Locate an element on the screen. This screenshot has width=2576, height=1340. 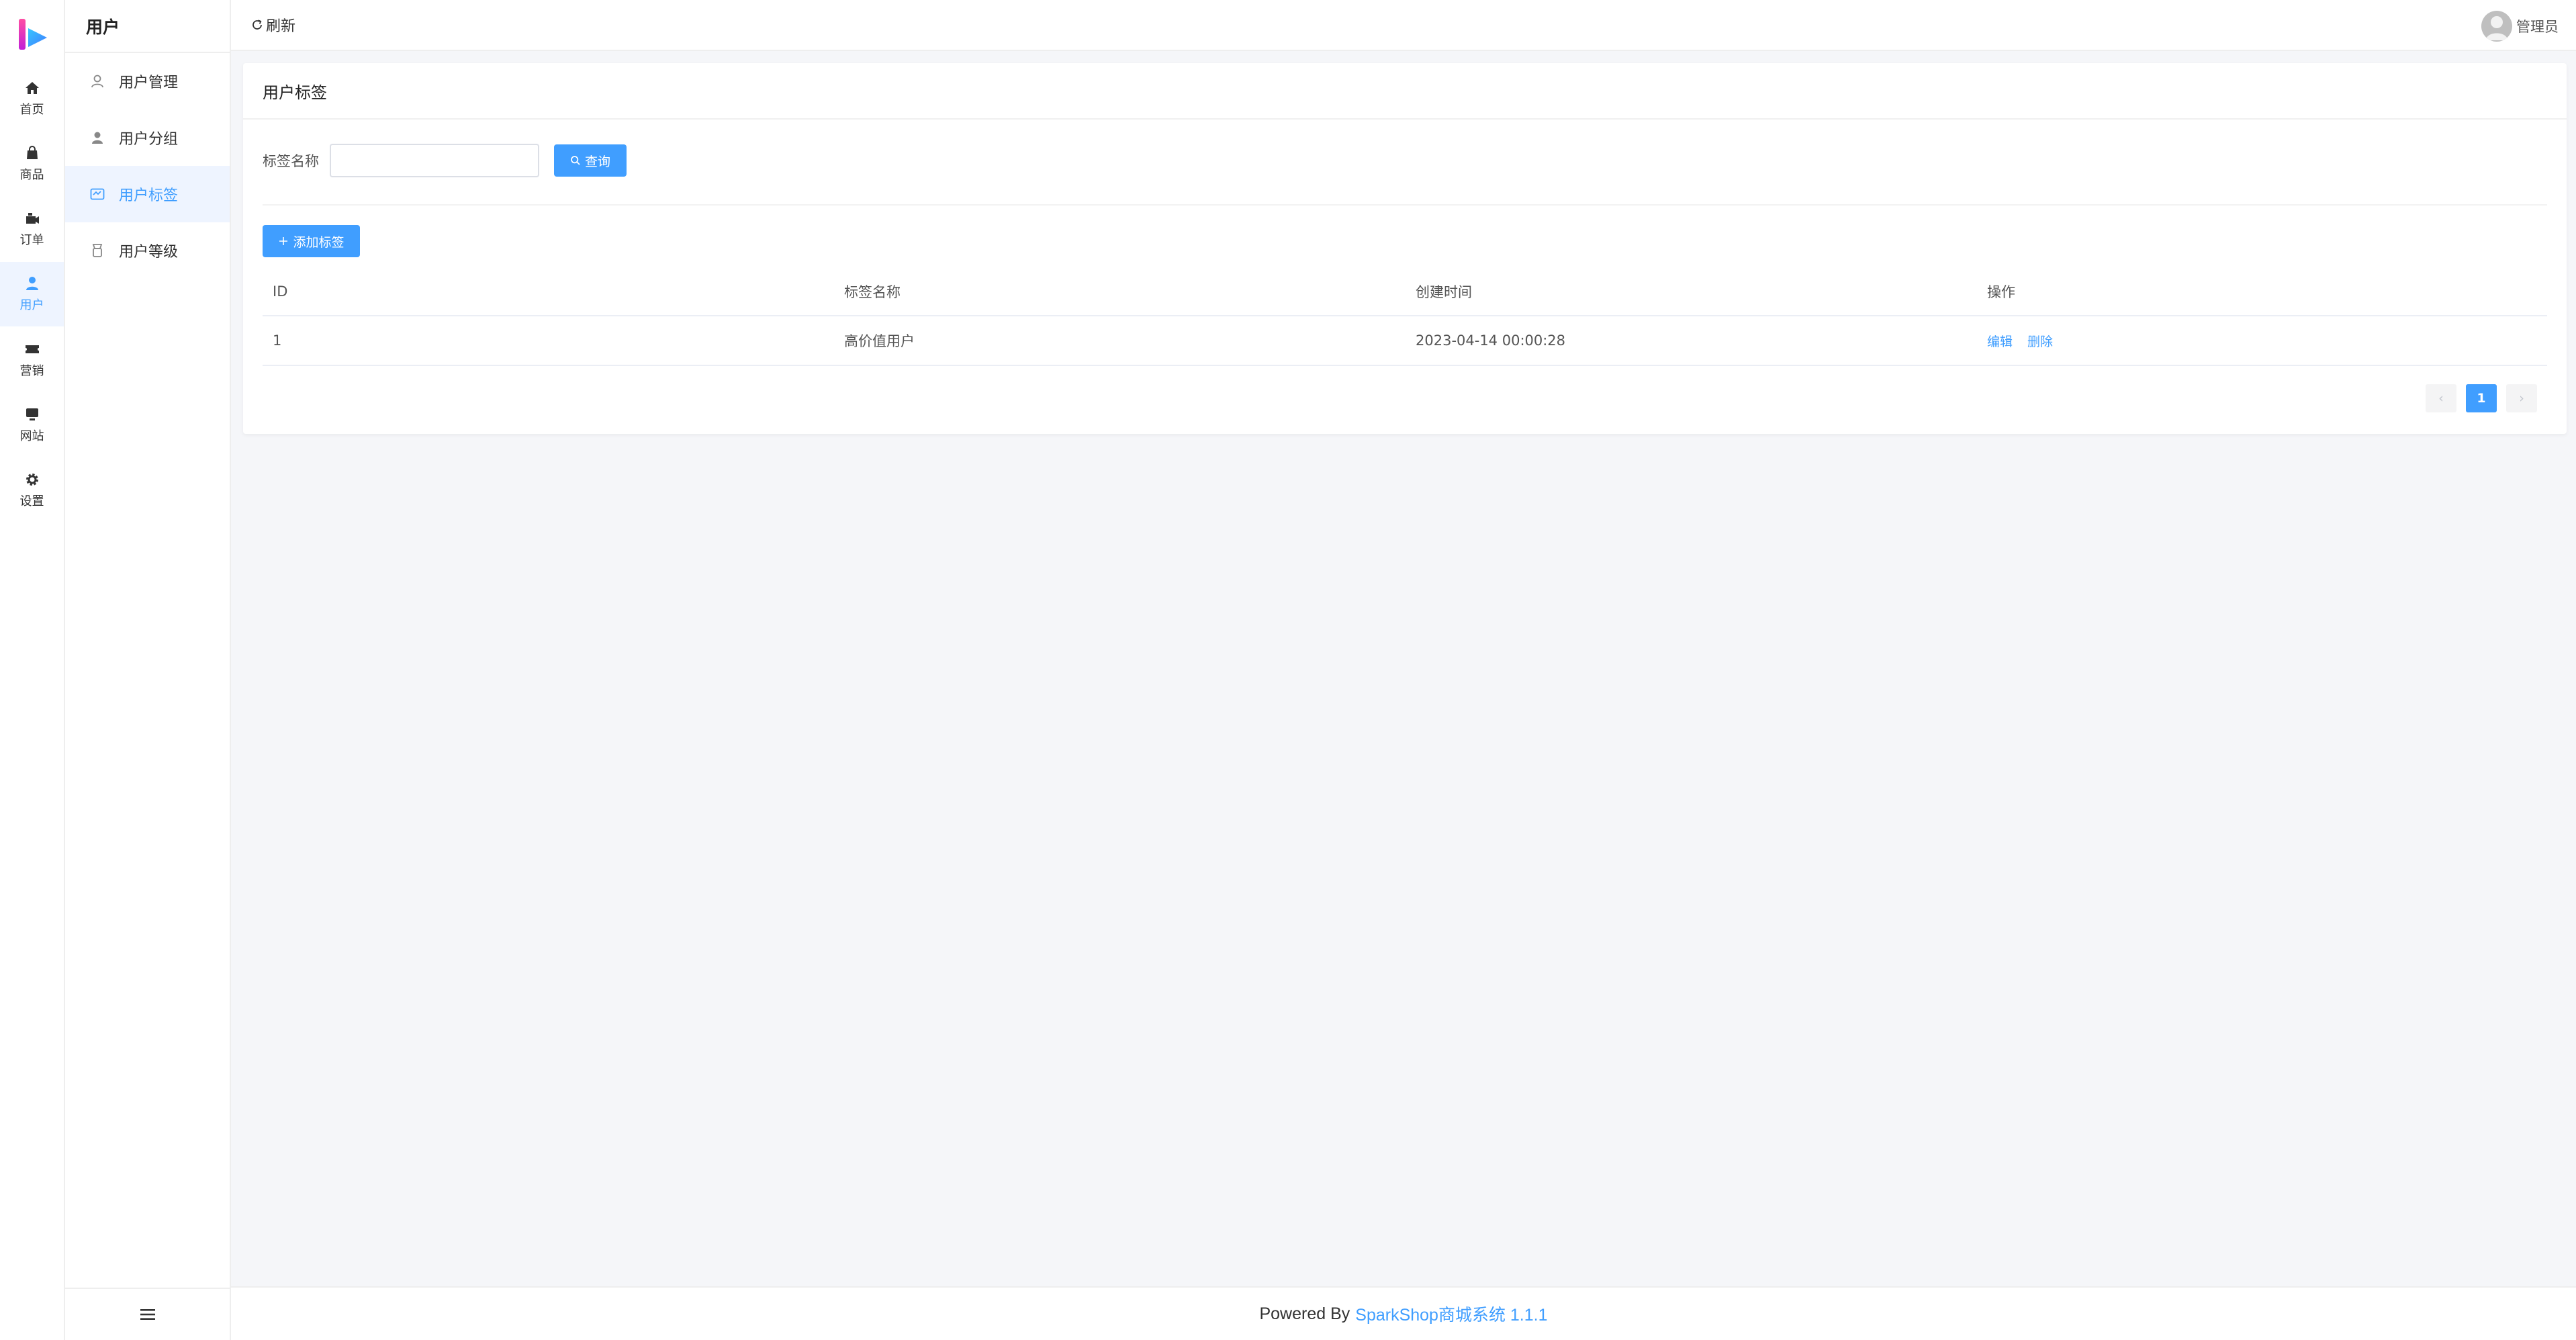
sub-nav-item-label: 用户管理 is located at coordinates (149, 83).